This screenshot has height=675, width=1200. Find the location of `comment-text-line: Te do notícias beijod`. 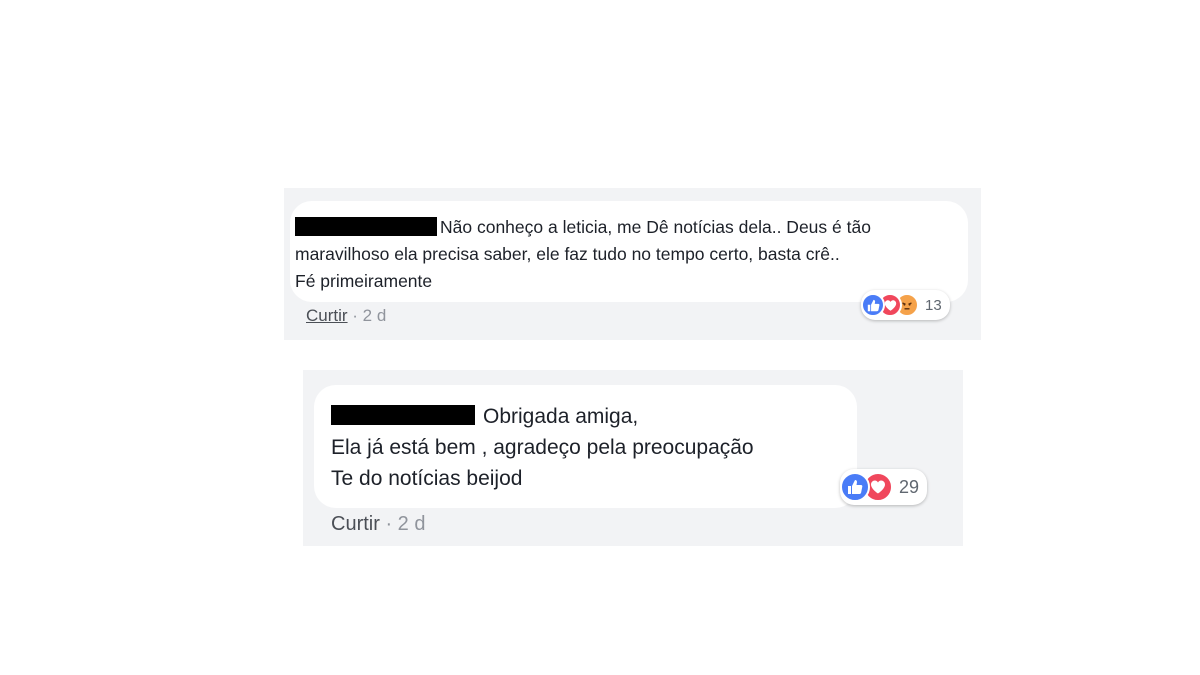

comment-text-line: Te do notícias beijod is located at coordinates (427, 478).